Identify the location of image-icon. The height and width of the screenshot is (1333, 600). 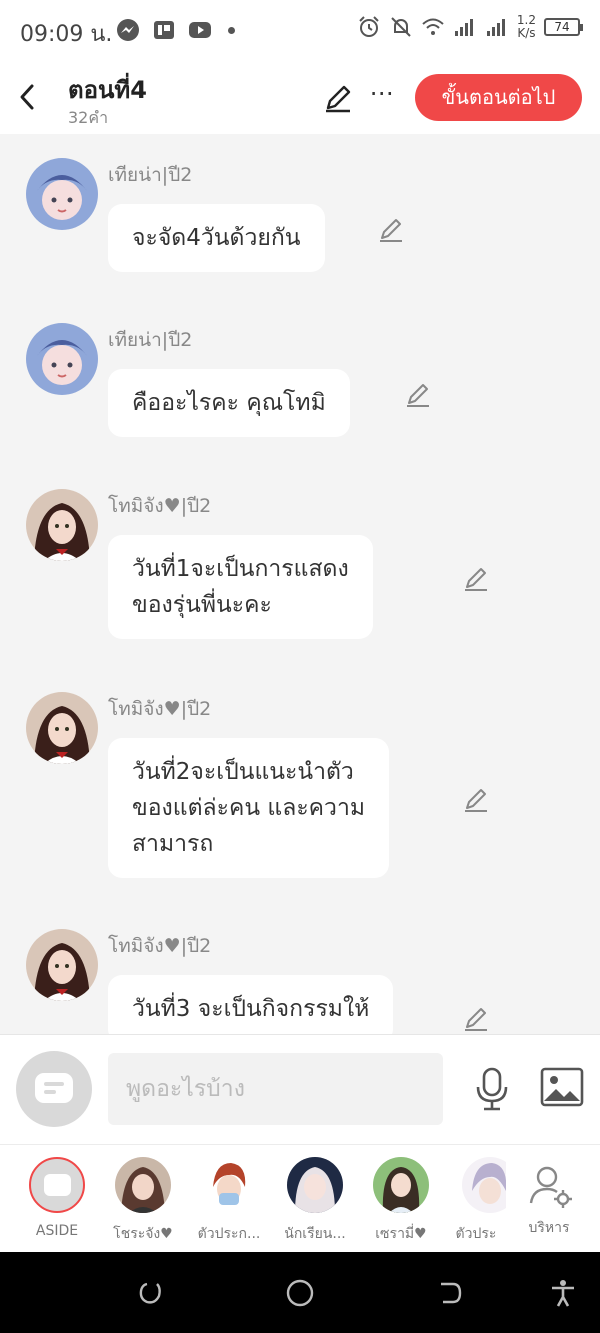
(562, 1087).